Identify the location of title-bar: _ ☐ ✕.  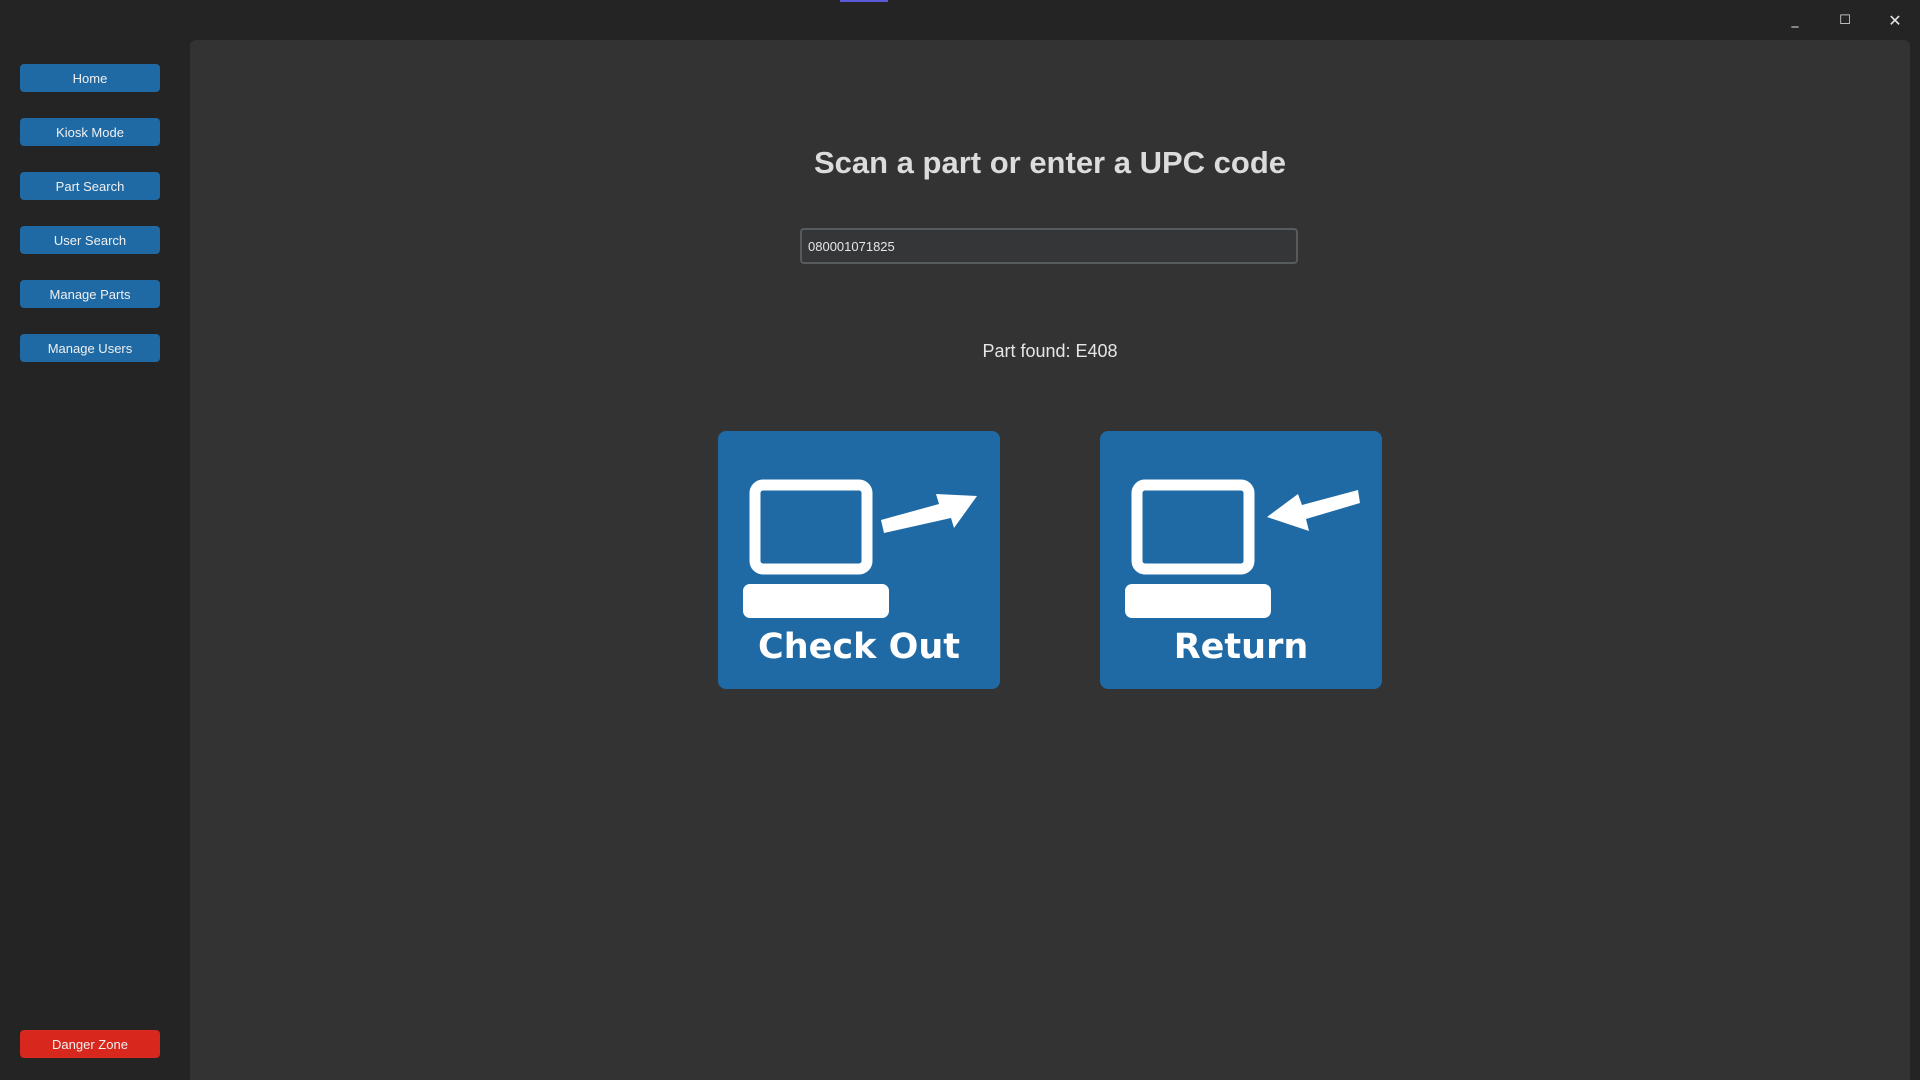
(960, 20).